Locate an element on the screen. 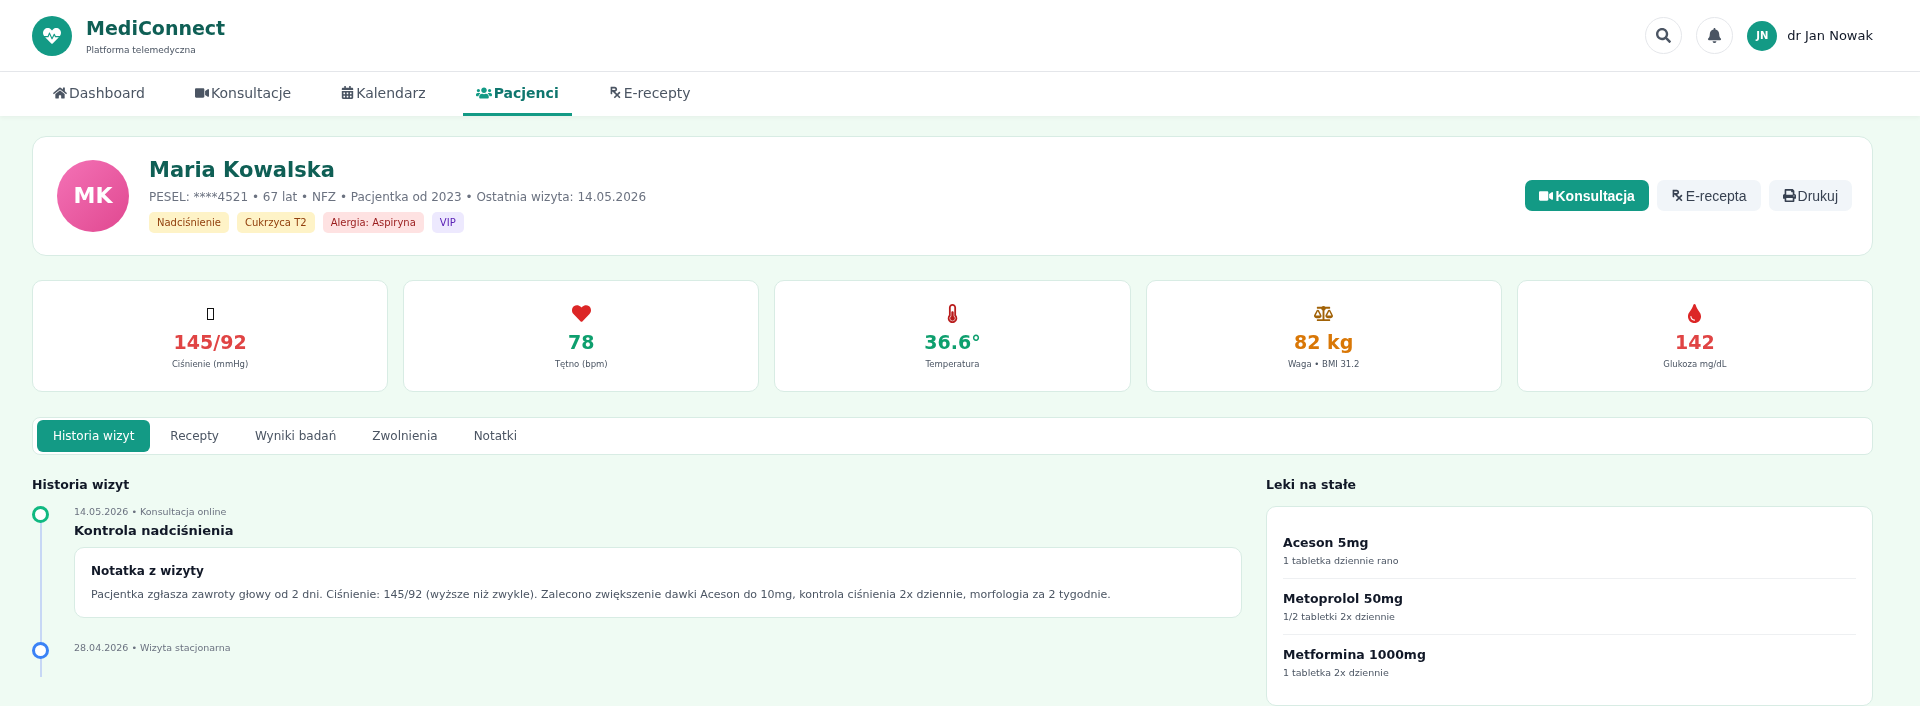 This screenshot has height=706, width=1920. medication-name: Metformina 1000mg is located at coordinates (1355, 654).